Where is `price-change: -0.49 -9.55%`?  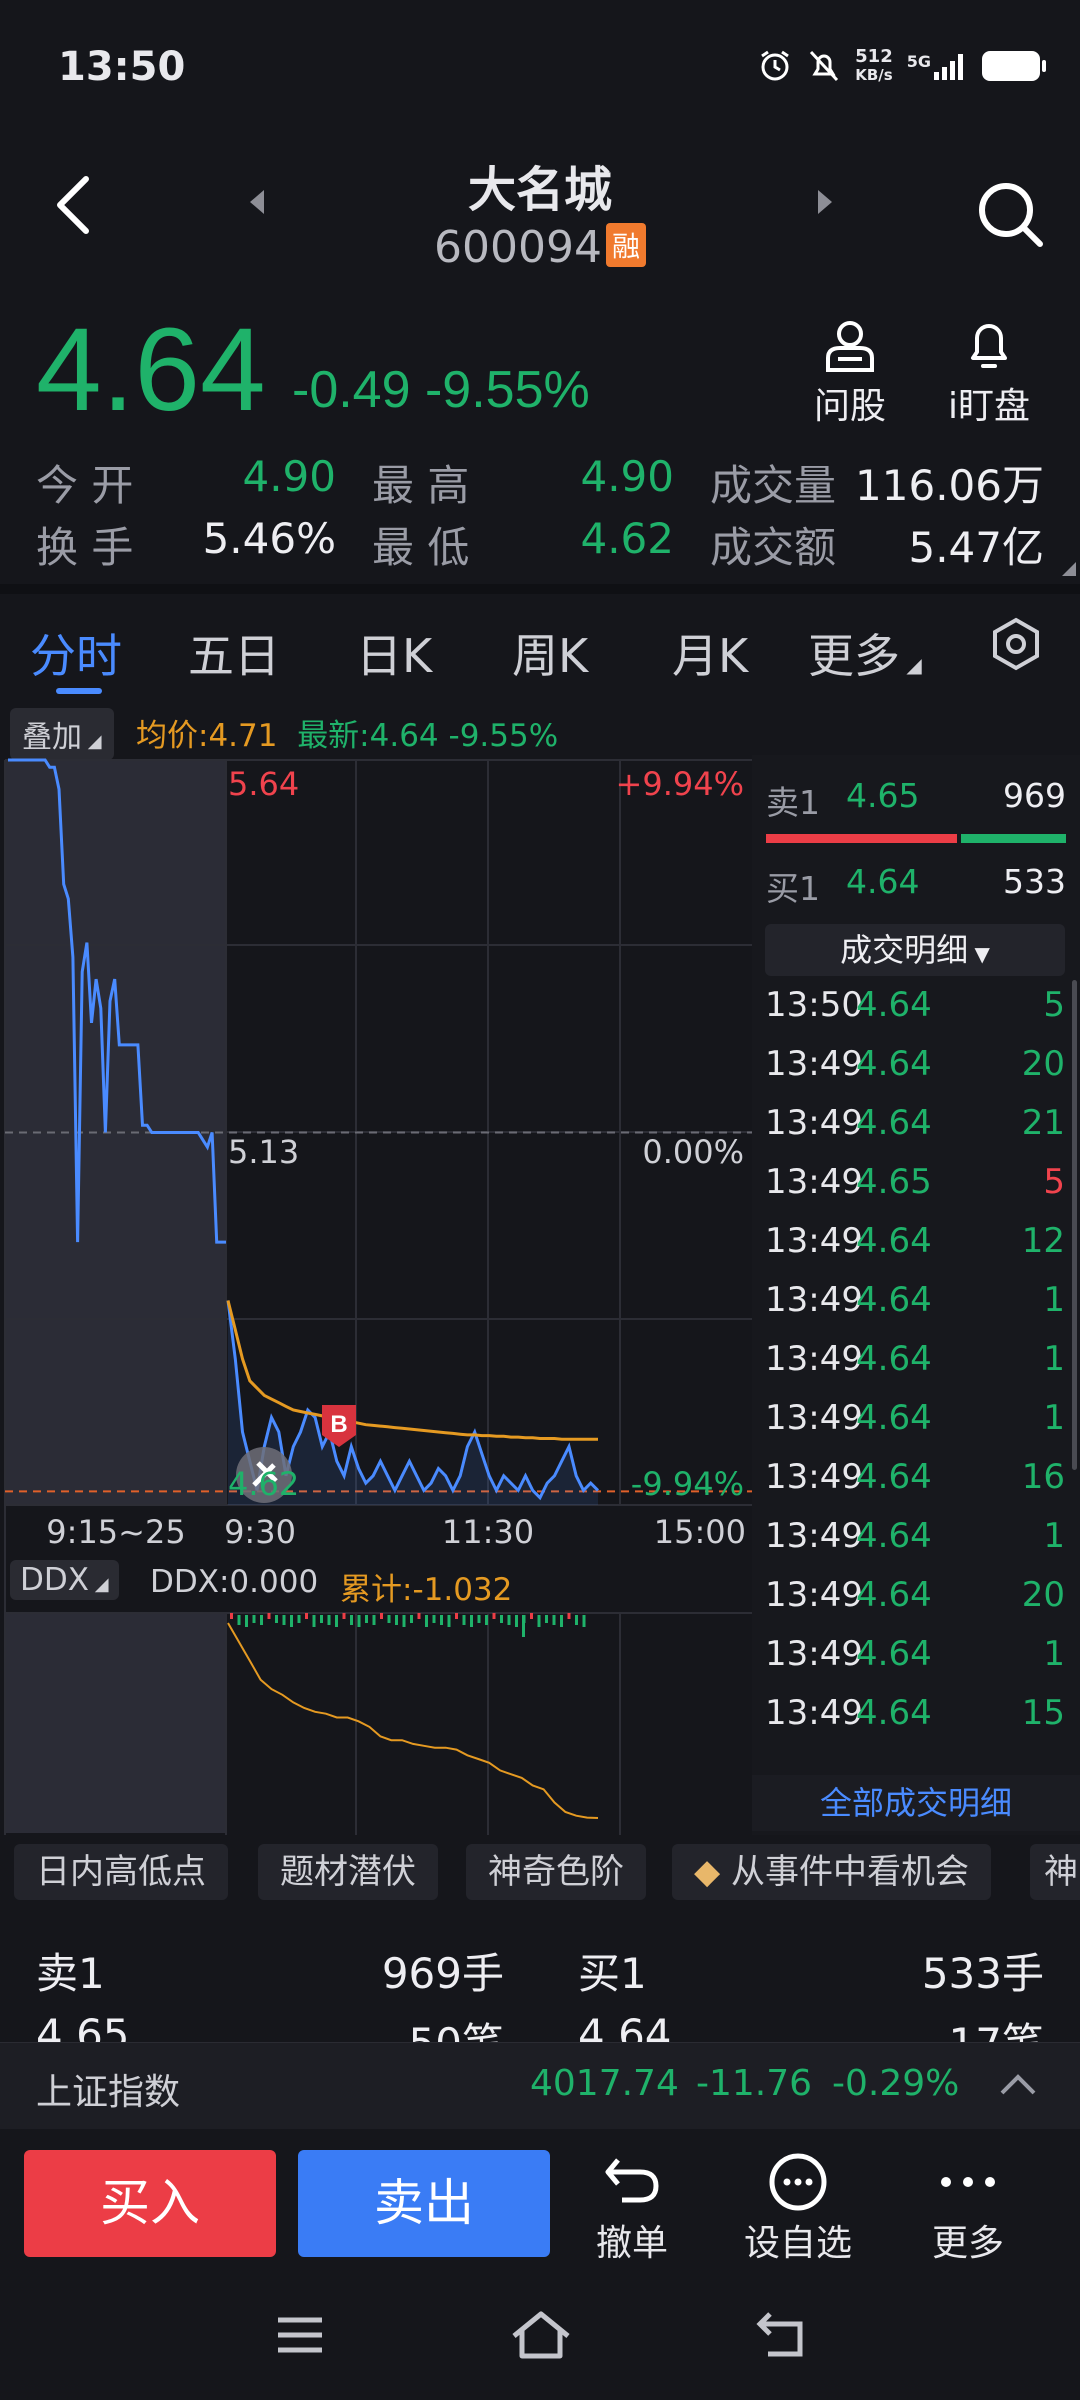
price-change: -0.49 -9.55% is located at coordinates (441, 390).